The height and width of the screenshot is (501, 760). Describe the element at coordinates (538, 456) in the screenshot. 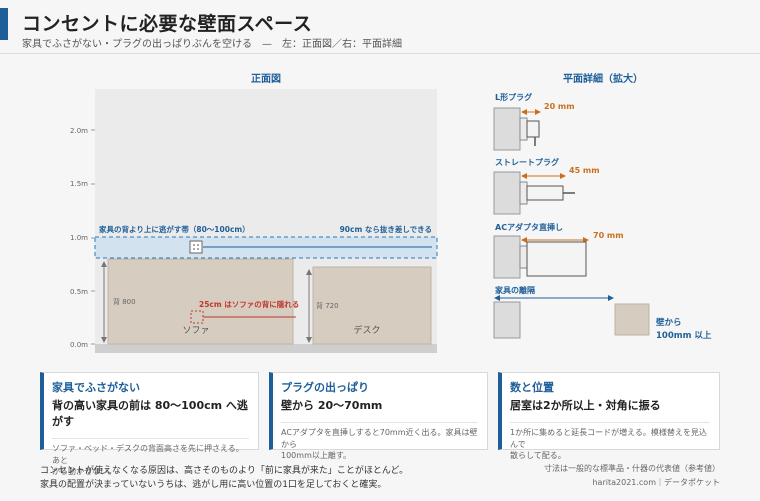

I see `card-body-line2: 散らして配る。` at that location.